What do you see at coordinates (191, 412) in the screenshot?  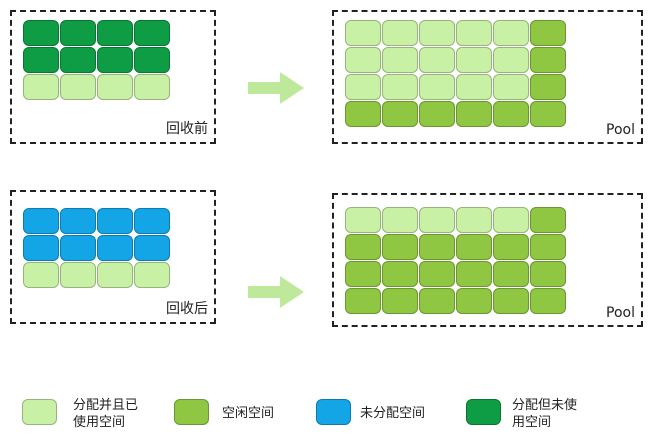 I see `legend-swatch-free` at bounding box center [191, 412].